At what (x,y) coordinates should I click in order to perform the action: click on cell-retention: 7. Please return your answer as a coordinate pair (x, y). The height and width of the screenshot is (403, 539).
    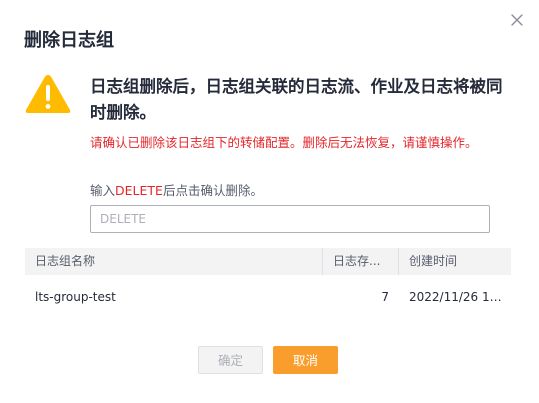
    Looking at the image, I should click on (385, 297).